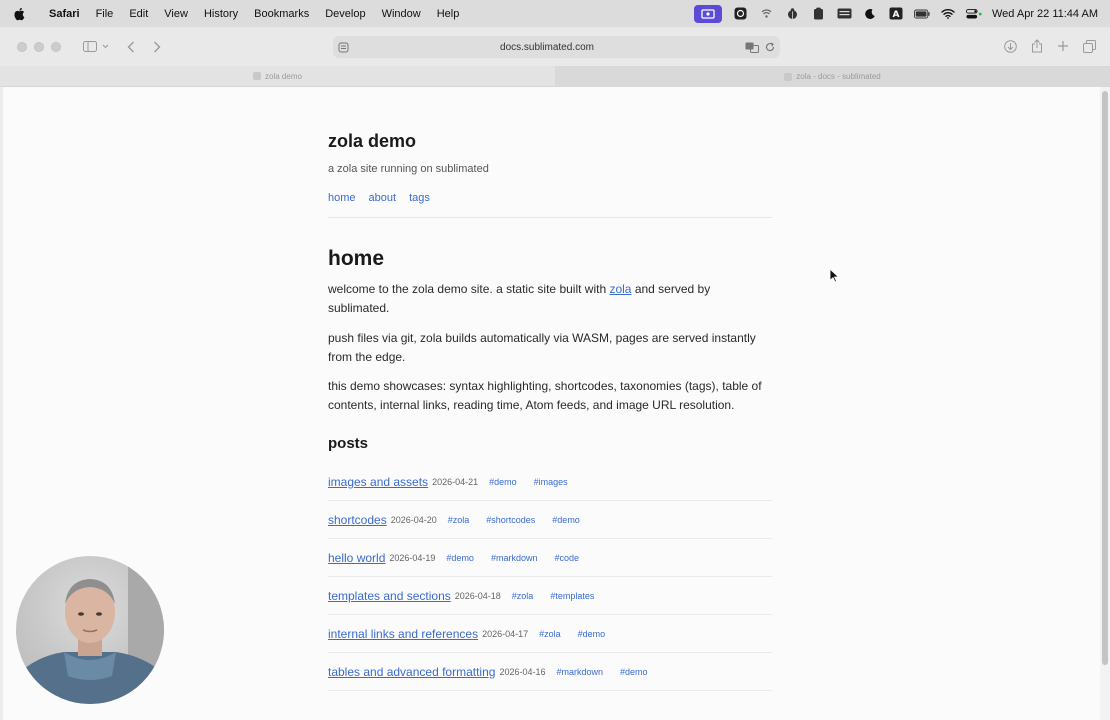 This screenshot has height=720, width=1110. I want to click on webcam-overlay, so click(90, 630).